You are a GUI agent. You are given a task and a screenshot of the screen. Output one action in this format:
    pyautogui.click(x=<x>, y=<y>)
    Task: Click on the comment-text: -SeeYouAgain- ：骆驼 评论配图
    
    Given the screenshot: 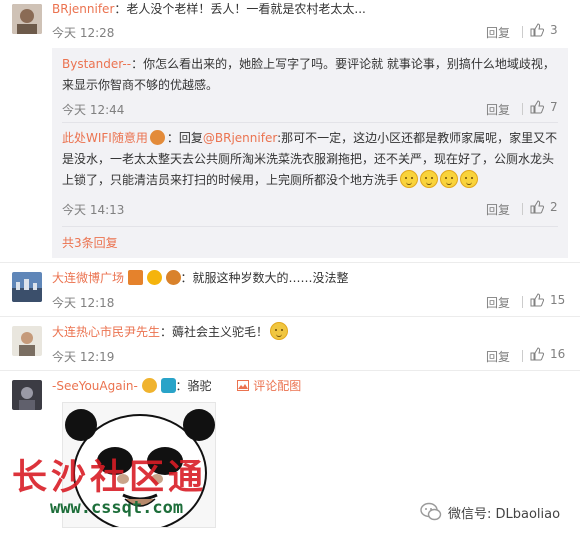 What is the action you would take?
    pyautogui.click(x=177, y=385)
    